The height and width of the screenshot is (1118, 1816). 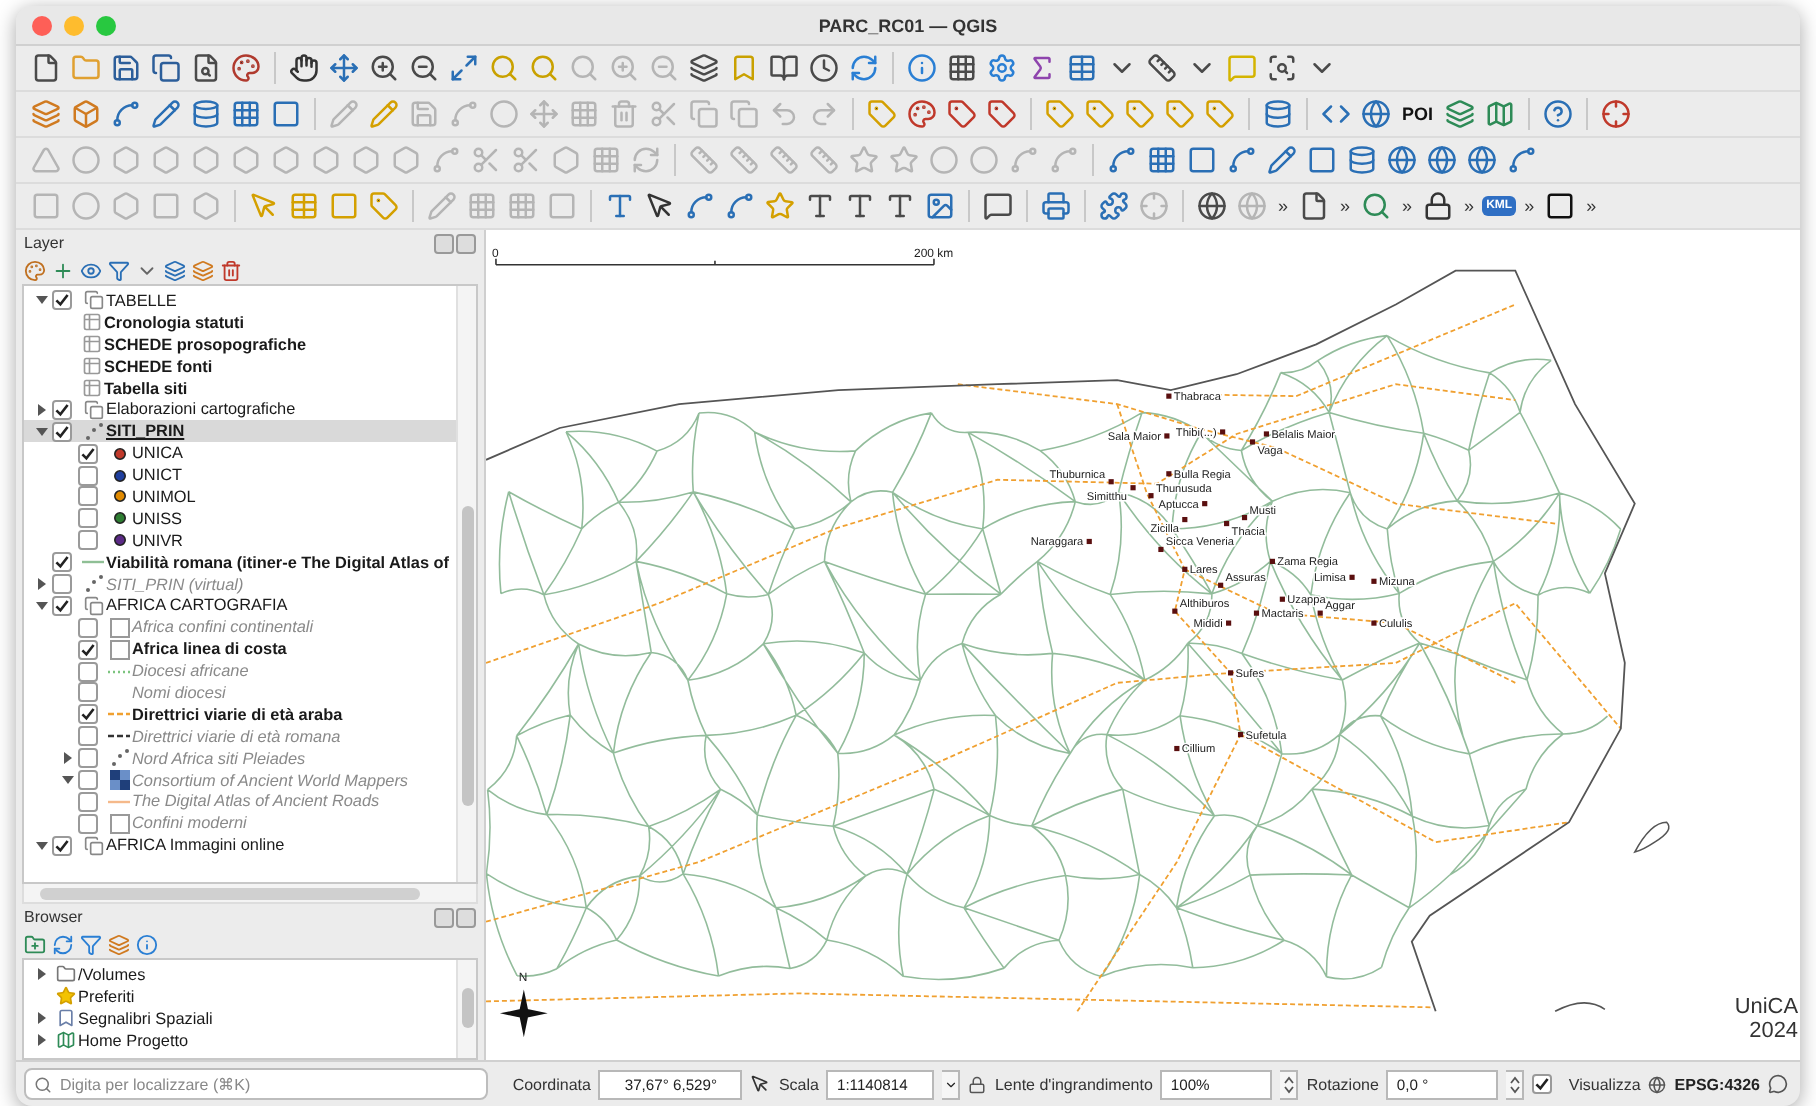 I want to click on layer-name: UNISS, so click(x=157, y=518).